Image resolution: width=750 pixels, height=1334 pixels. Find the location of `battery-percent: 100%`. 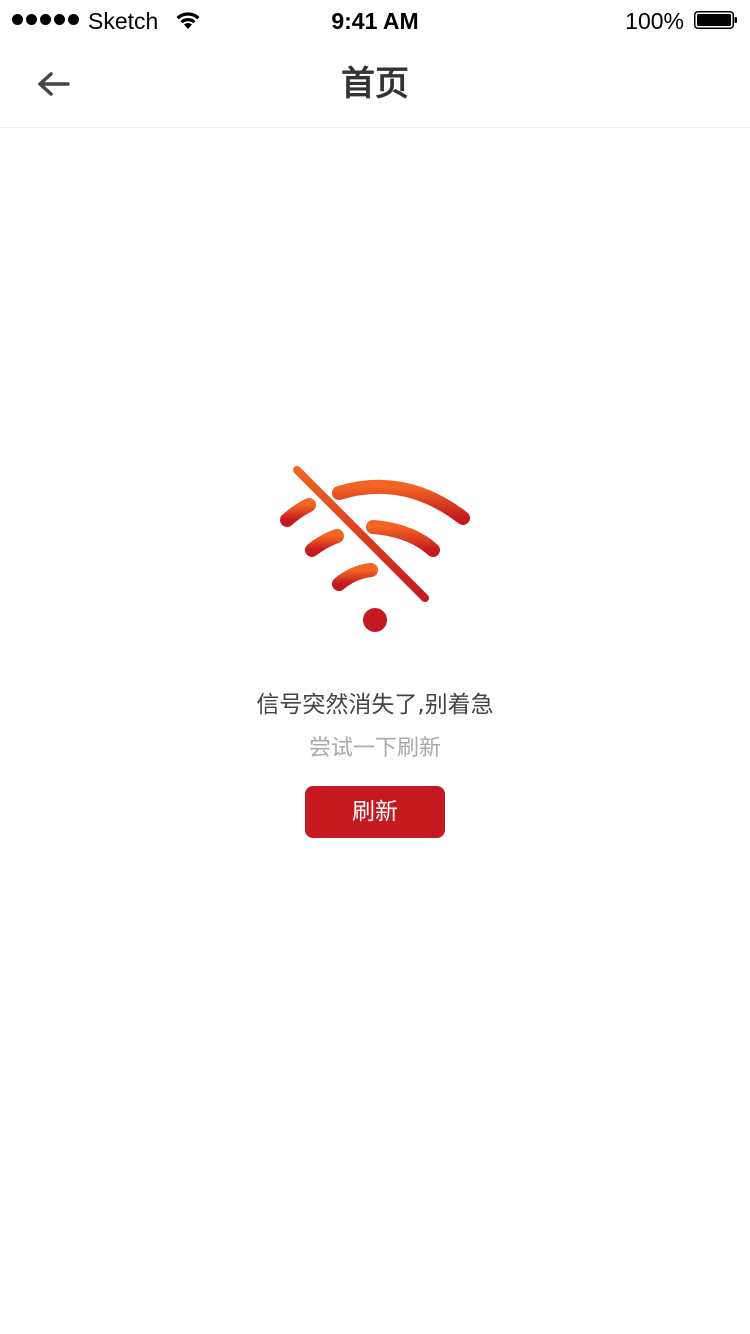

battery-percent: 100% is located at coordinates (654, 21).